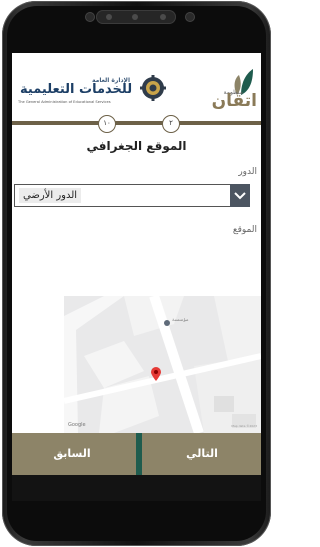 The image size is (320, 547). What do you see at coordinates (244, 426) in the screenshot?
I see `map-footer-text: Map data ©2023` at bounding box center [244, 426].